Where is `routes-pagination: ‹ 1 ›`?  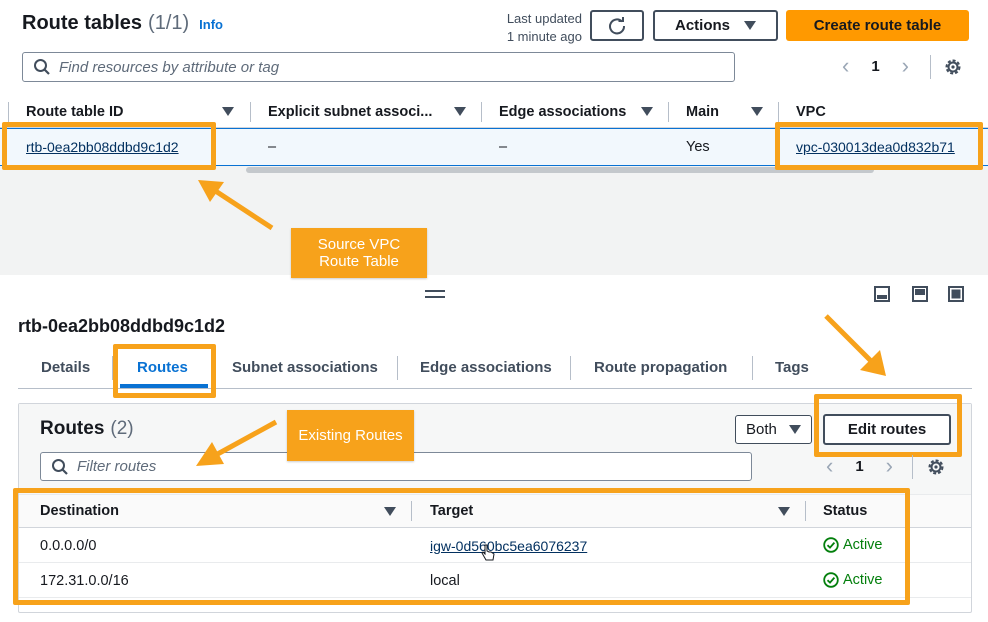
routes-pagination: ‹ 1 › is located at coordinates (859, 466).